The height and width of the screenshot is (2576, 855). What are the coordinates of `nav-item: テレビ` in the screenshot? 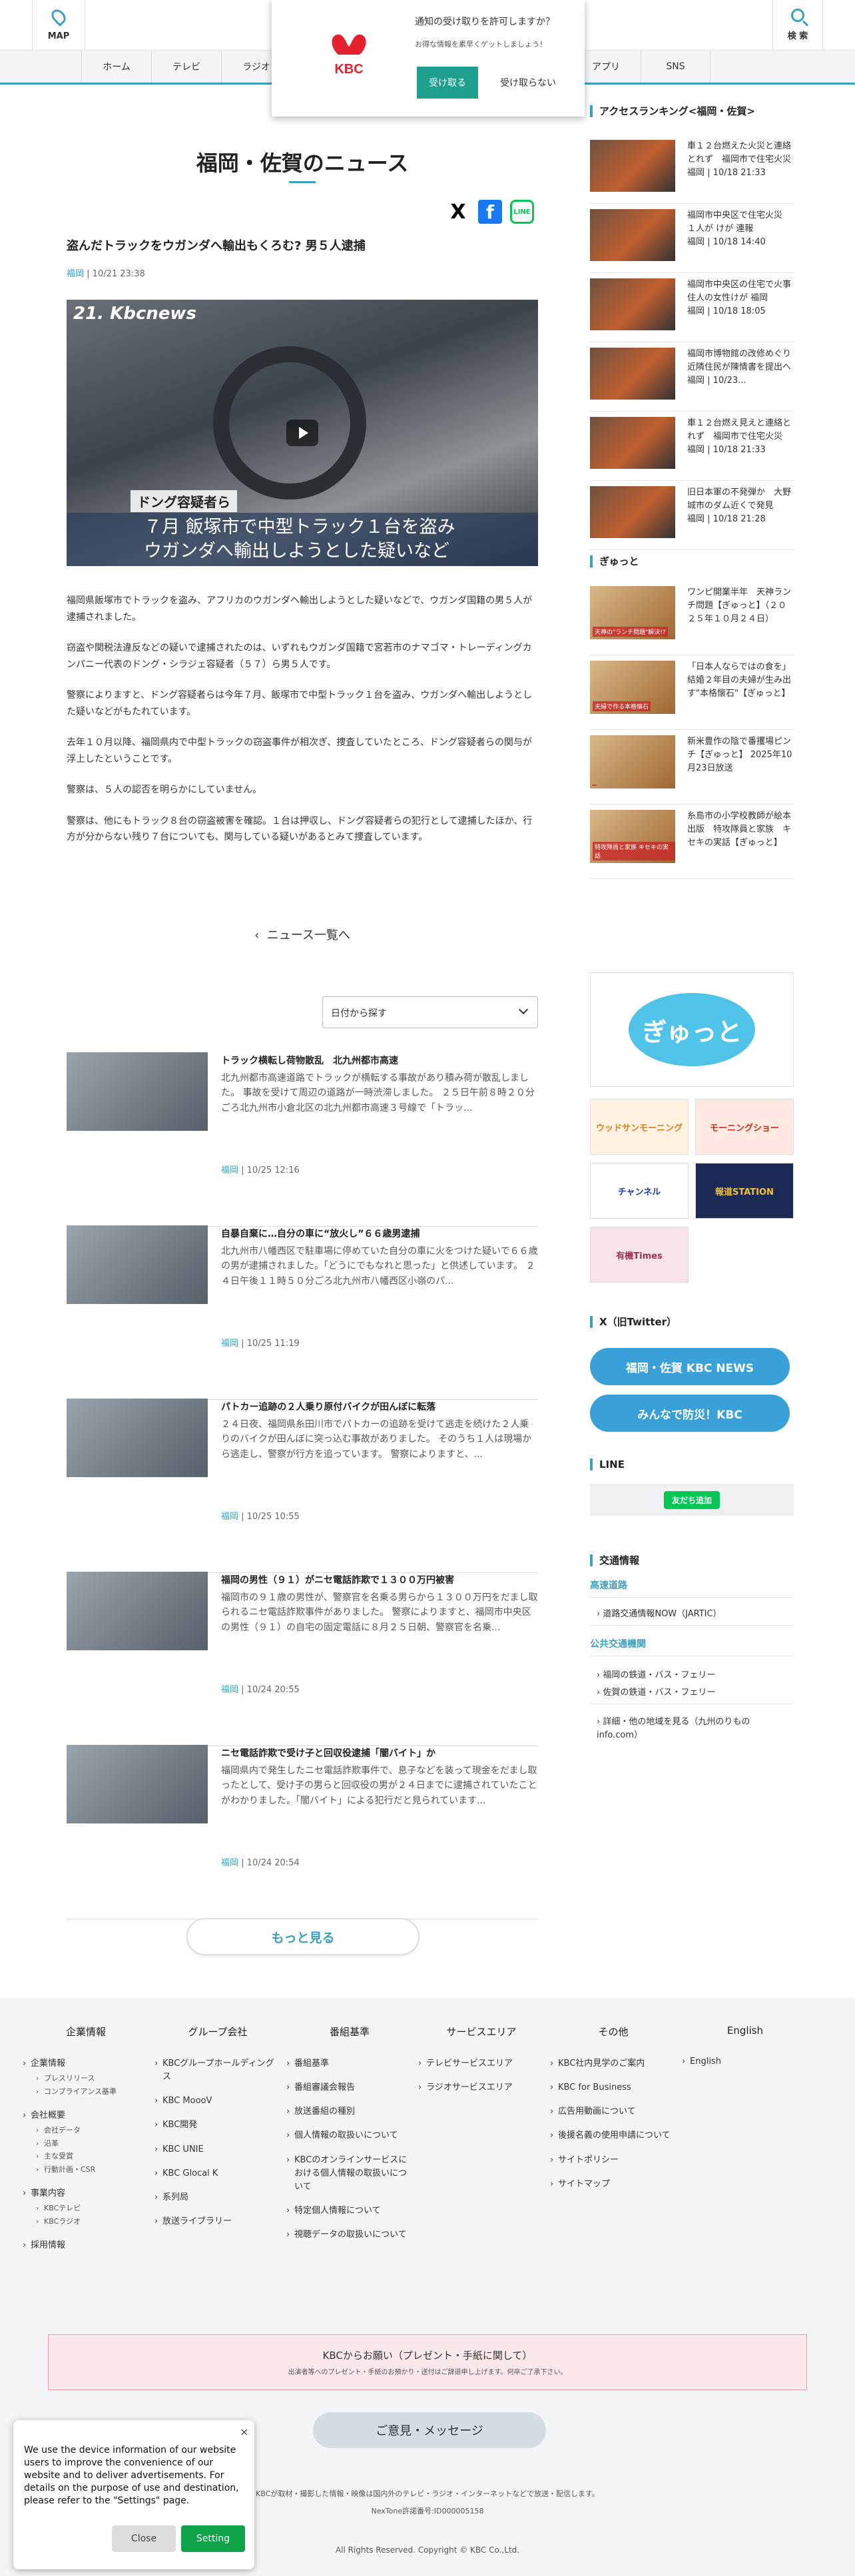 It's located at (186, 67).